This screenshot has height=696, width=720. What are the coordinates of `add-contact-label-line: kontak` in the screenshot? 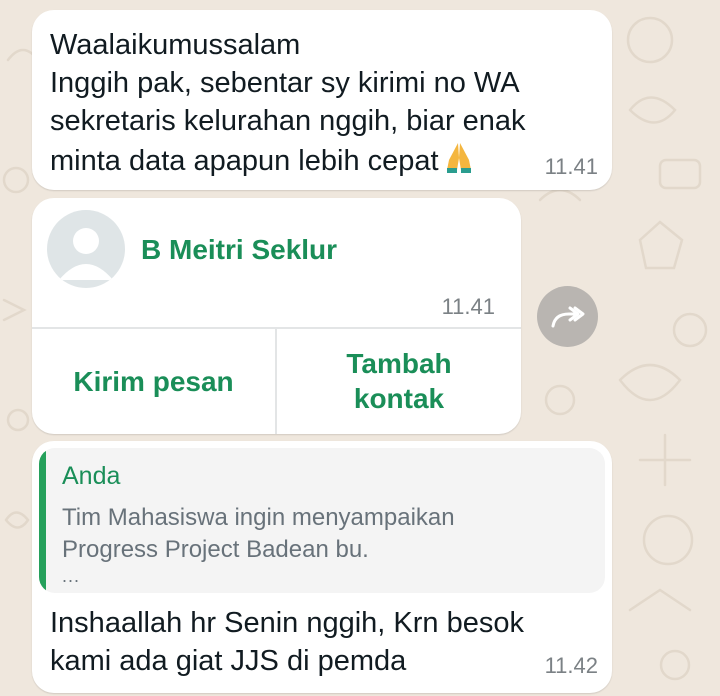 It's located at (399, 398).